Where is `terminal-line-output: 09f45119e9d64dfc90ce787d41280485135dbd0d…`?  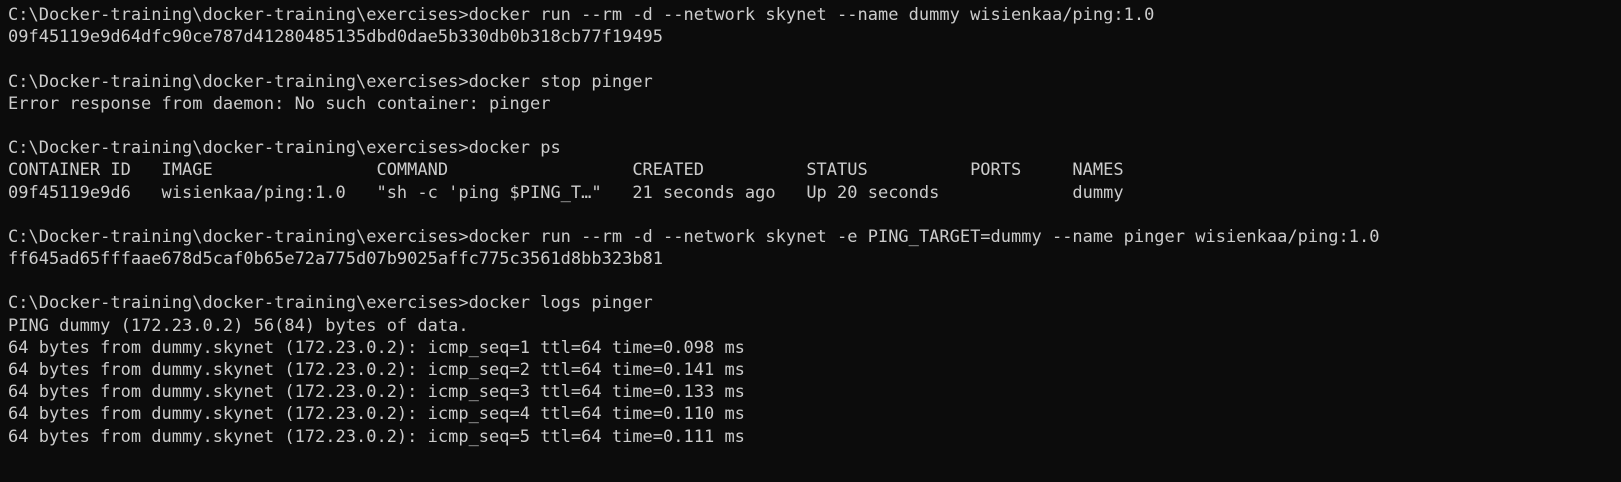 terminal-line-output: 09f45119e9d64dfc90ce787d41280485135dbd0d… is located at coordinates (336, 37).